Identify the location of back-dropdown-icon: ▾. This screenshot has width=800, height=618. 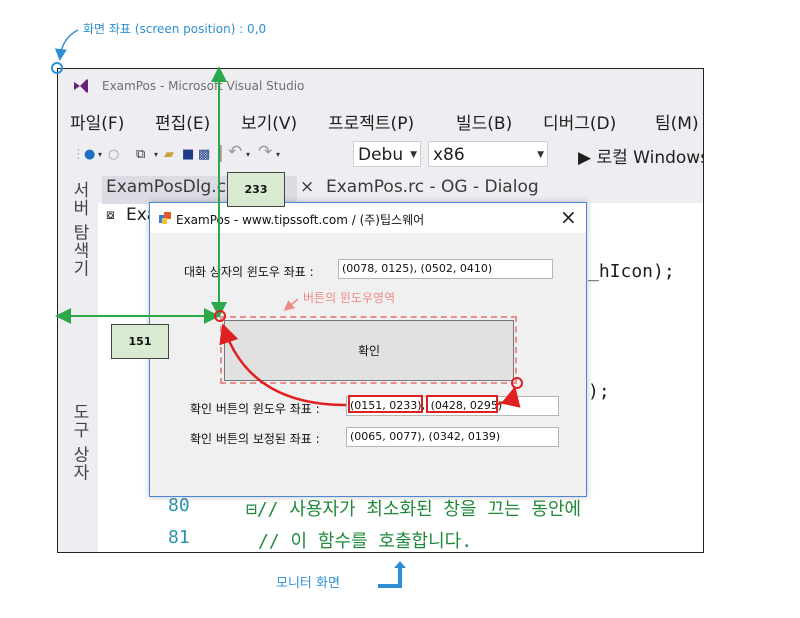
(100, 154).